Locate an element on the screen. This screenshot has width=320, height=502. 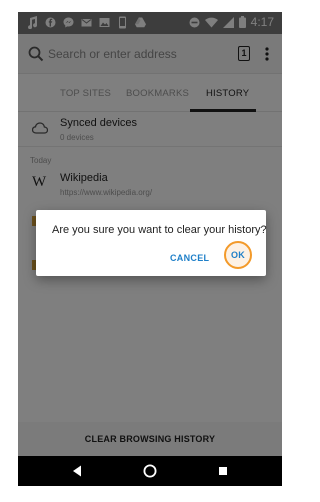
home-icon is located at coordinates (150, 471).